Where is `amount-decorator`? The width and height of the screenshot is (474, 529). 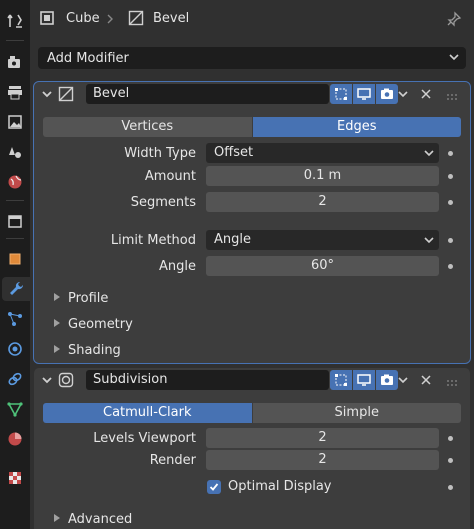 amount-decorator is located at coordinates (450, 176).